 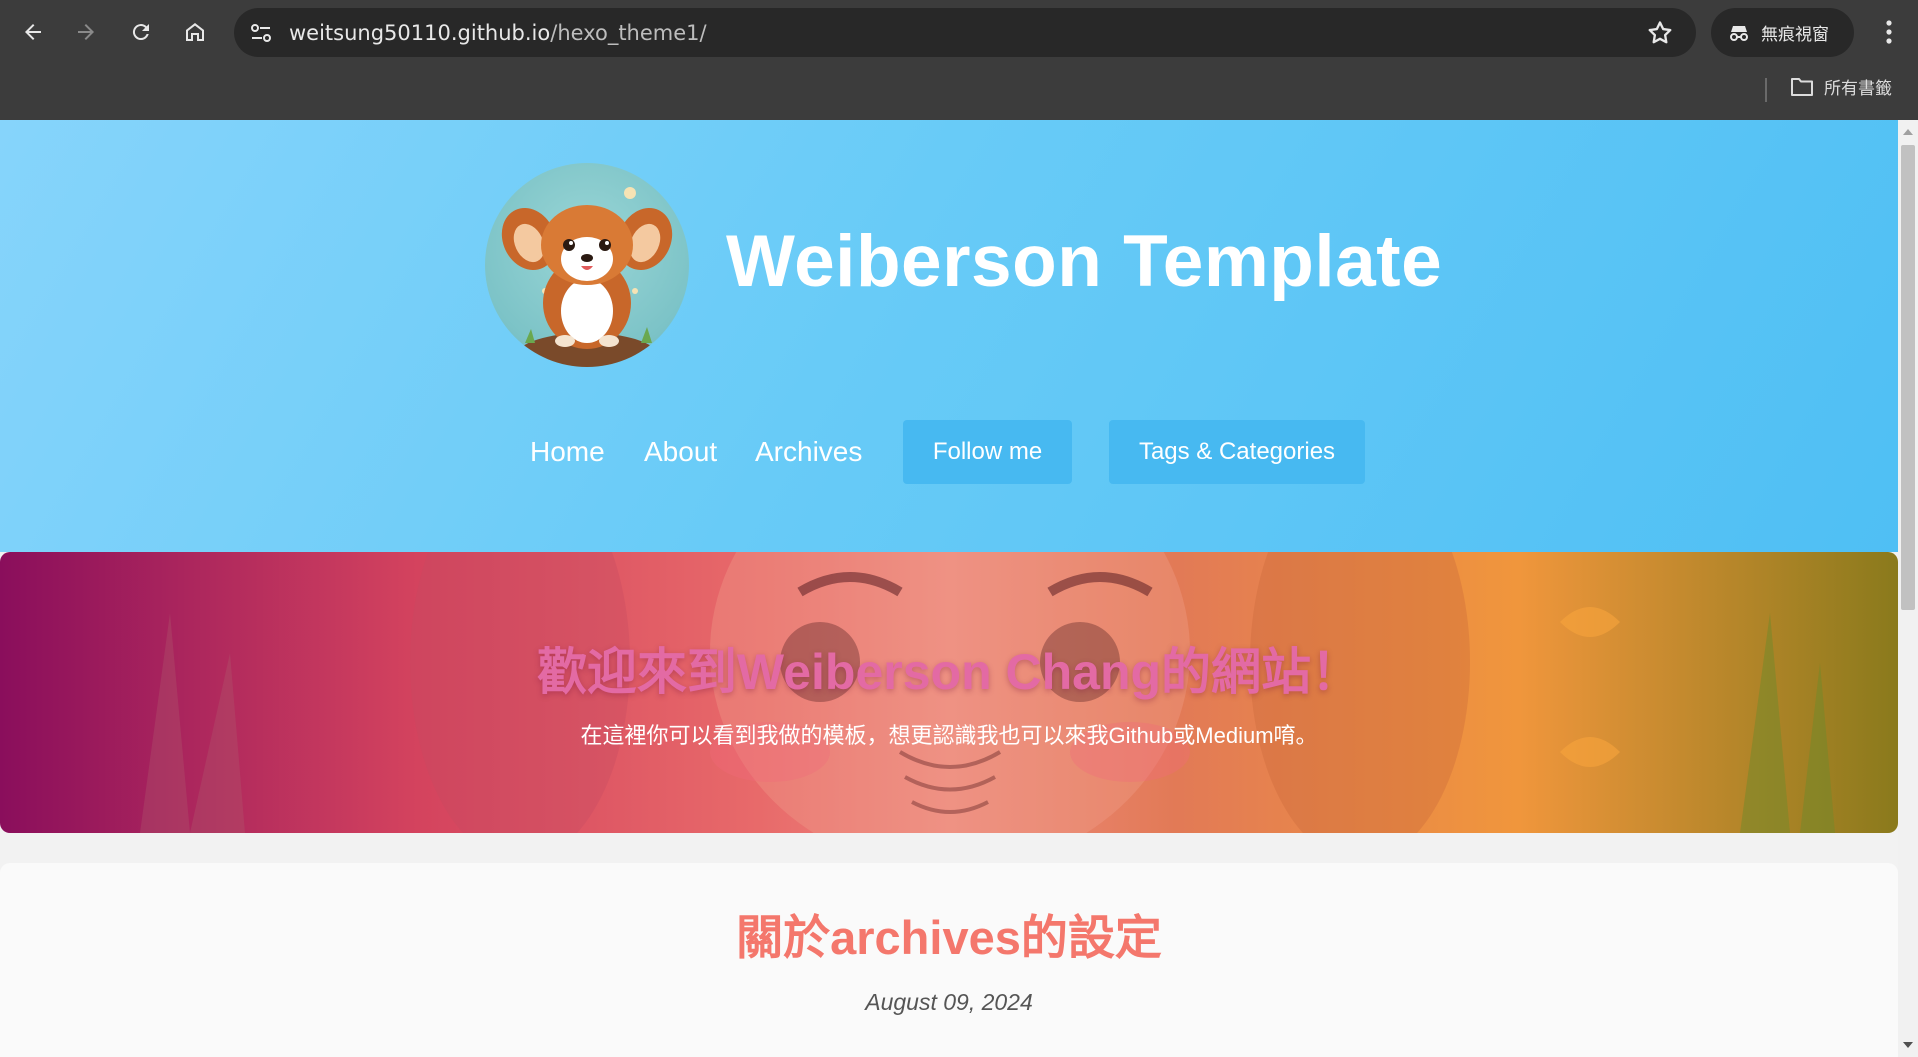 What do you see at coordinates (1802, 86) in the screenshot?
I see `folder-icon` at bounding box center [1802, 86].